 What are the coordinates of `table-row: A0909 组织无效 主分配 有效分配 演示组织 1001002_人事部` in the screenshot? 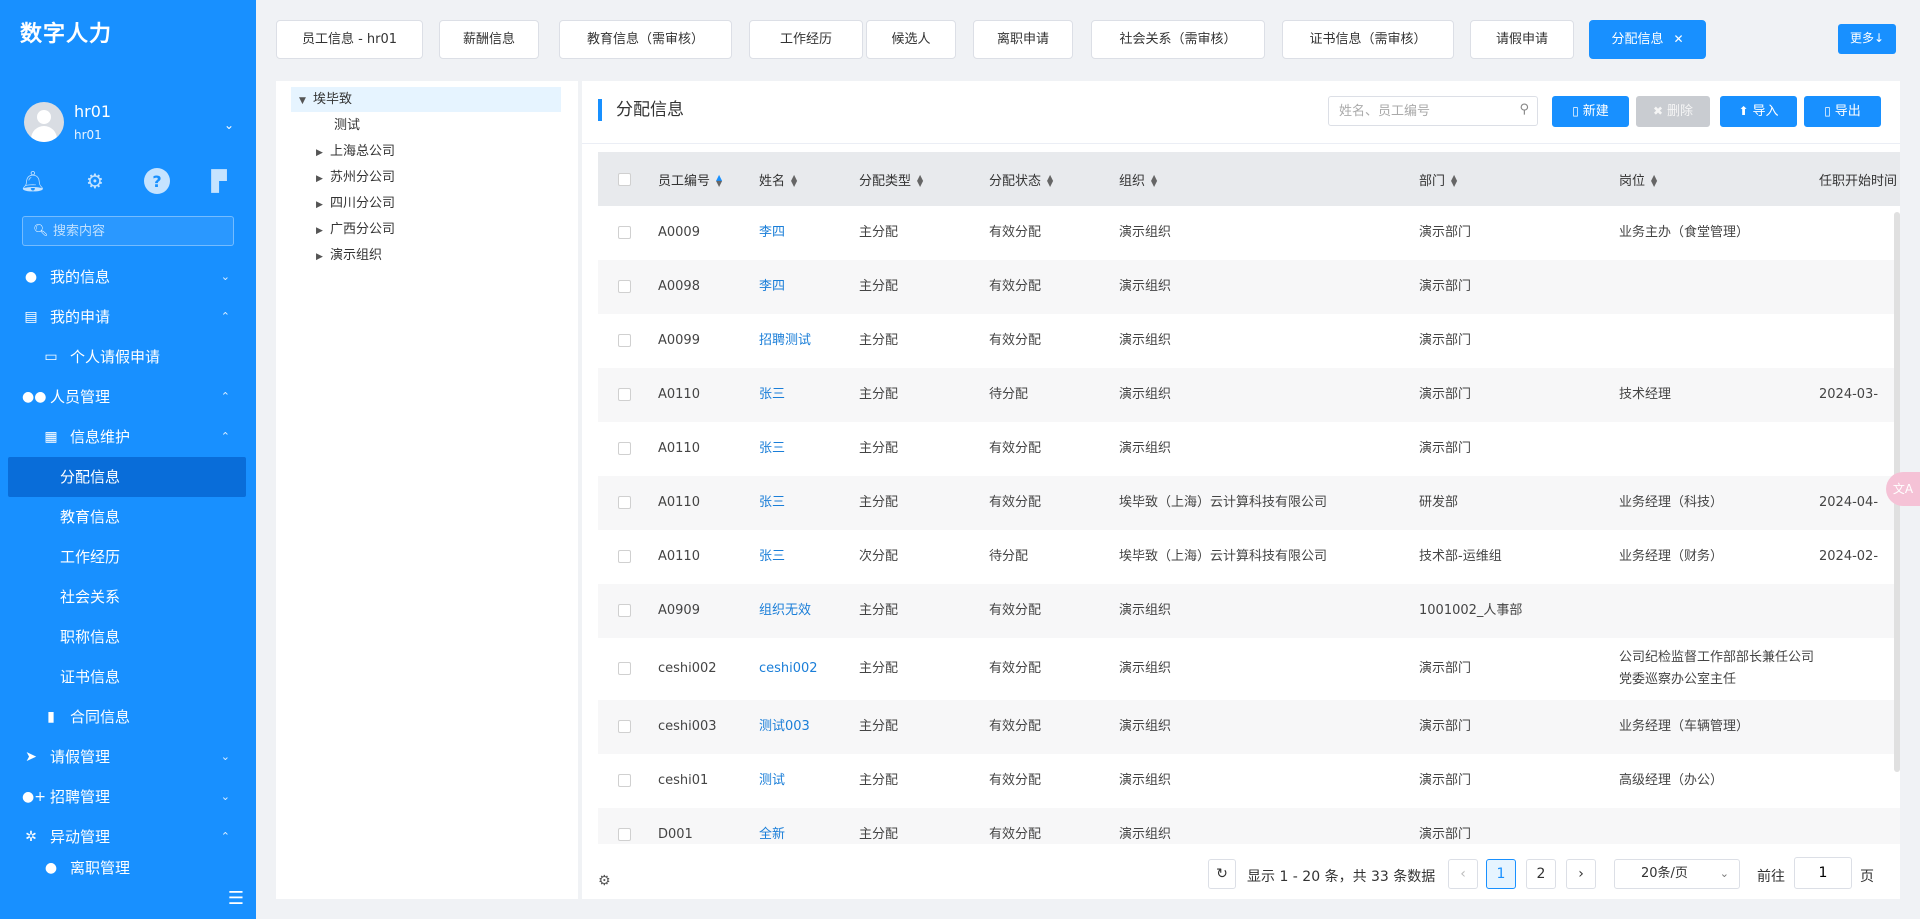 It's located at (1249, 611).